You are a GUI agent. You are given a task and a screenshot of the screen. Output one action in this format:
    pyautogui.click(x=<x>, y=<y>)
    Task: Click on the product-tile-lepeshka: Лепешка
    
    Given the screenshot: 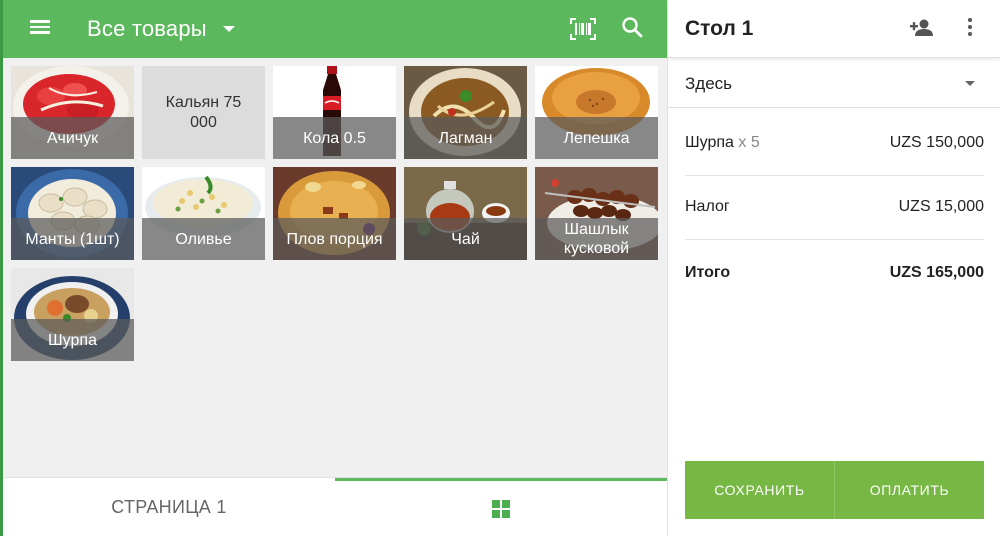 What is the action you would take?
    pyautogui.click(x=596, y=112)
    